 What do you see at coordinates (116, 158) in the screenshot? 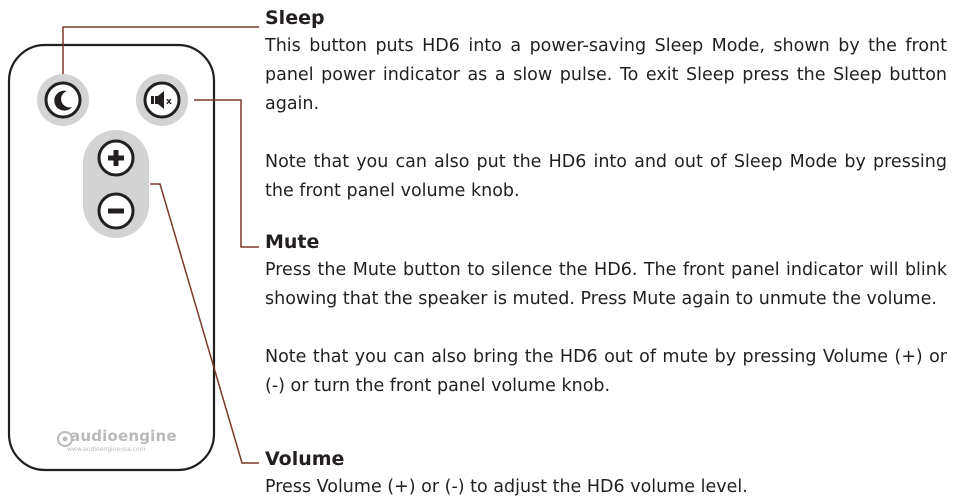
I see `volume-up-button` at bounding box center [116, 158].